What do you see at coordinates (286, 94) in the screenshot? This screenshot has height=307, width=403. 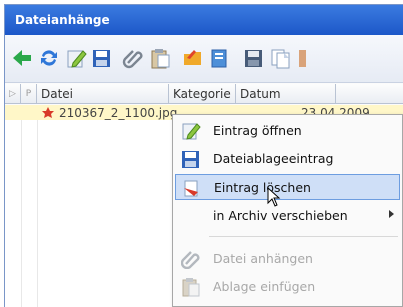 I see `column-header-date: Datum` at bounding box center [286, 94].